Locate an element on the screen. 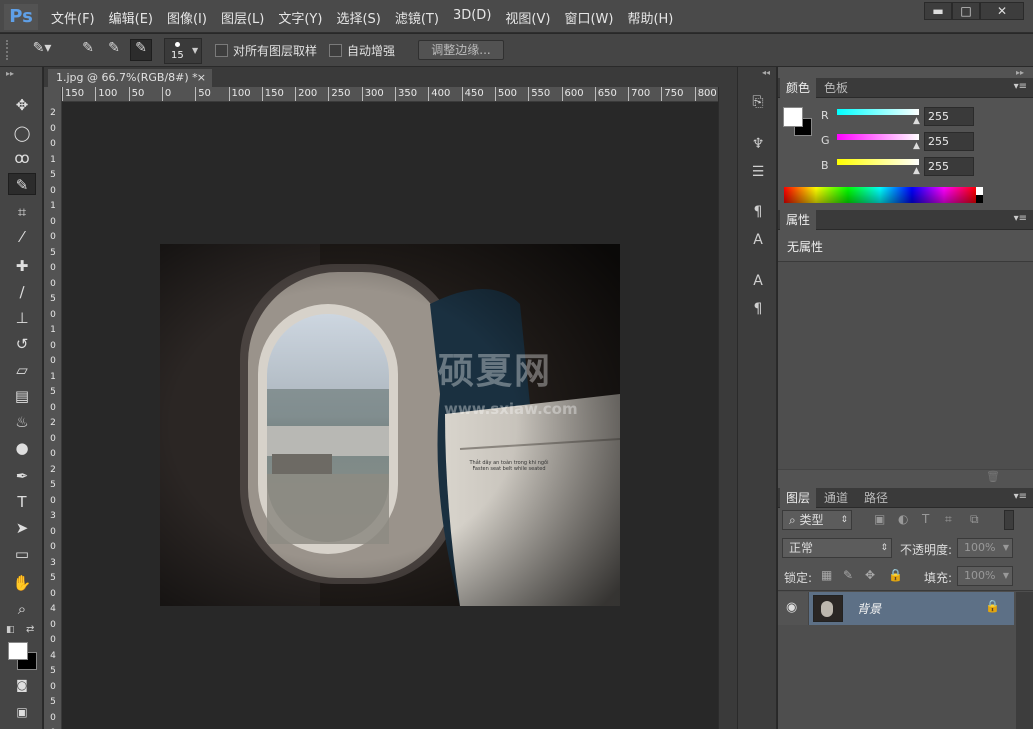 This screenshot has width=1033, height=729. move-tool-icon: ✥ is located at coordinates (22, 105).